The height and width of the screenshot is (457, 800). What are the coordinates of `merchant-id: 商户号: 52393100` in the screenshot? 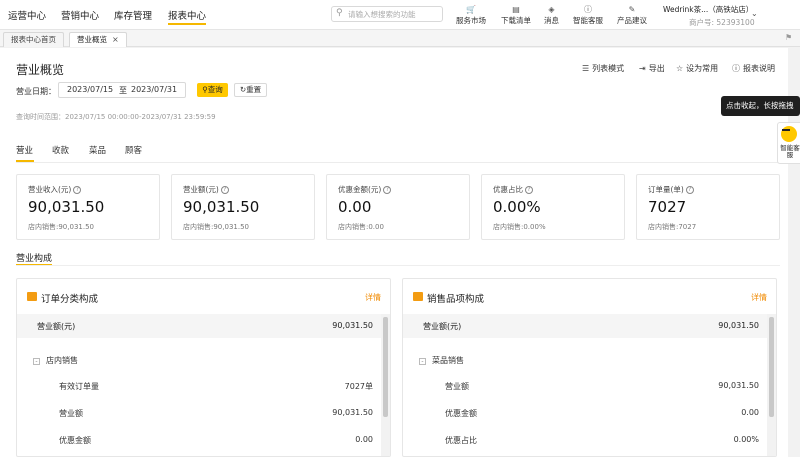 It's located at (722, 22).